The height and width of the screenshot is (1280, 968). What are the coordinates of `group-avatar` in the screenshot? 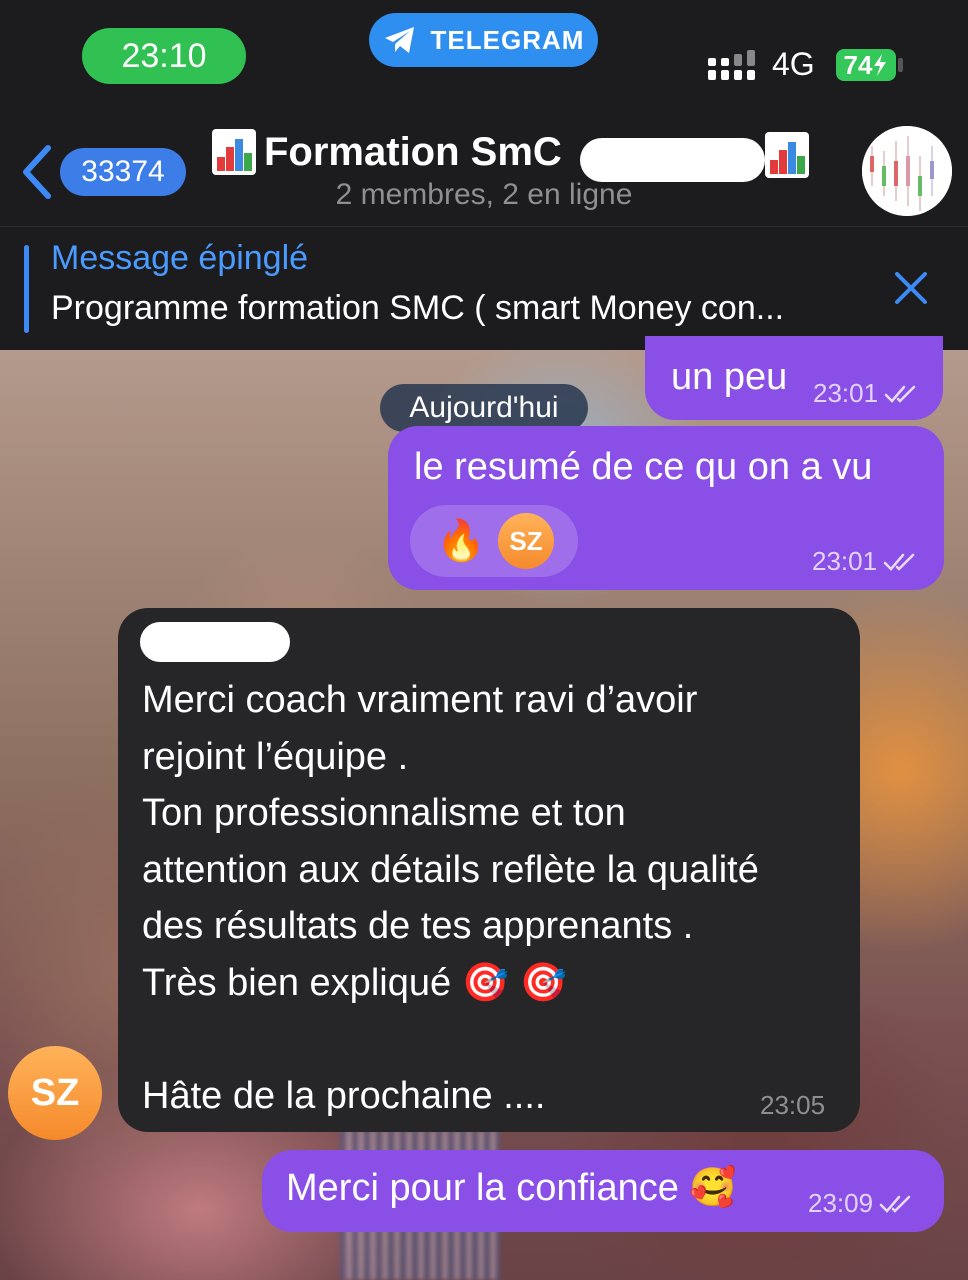 It's located at (907, 171).